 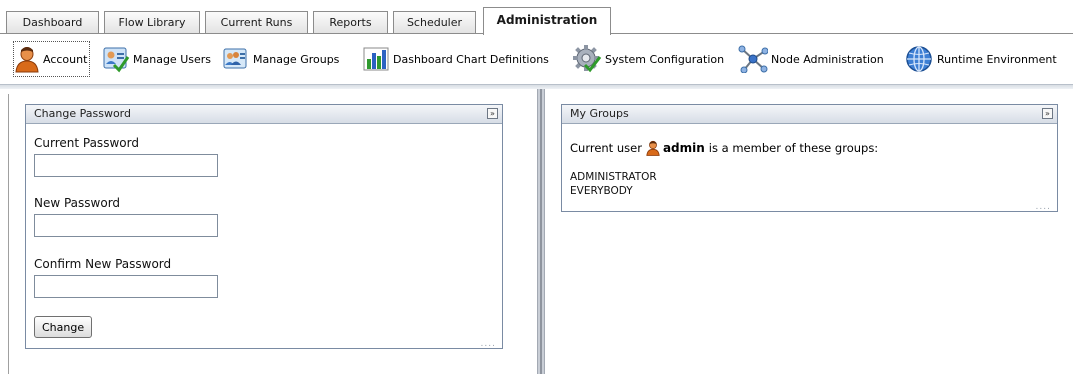 What do you see at coordinates (827, 59) in the screenshot?
I see `toolbar-node-administration-label: Node Administration` at bounding box center [827, 59].